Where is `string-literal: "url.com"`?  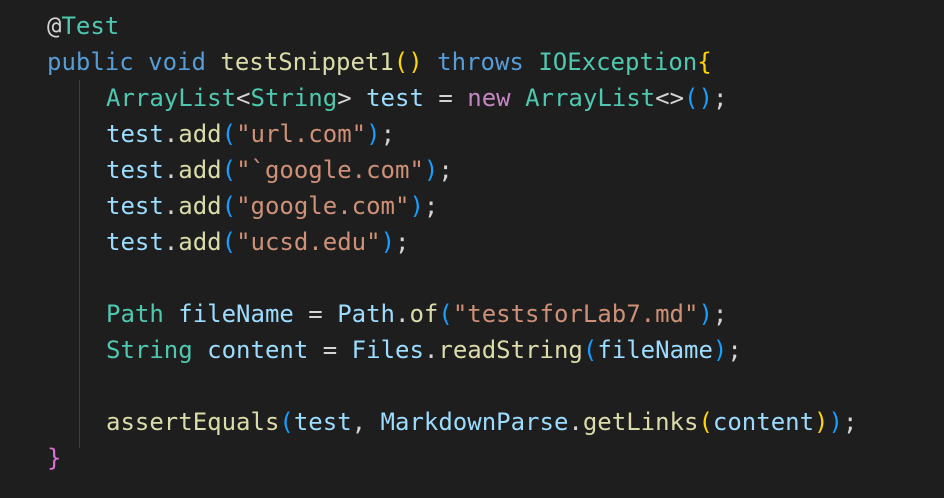
string-literal: "url.com" is located at coordinates (301, 134).